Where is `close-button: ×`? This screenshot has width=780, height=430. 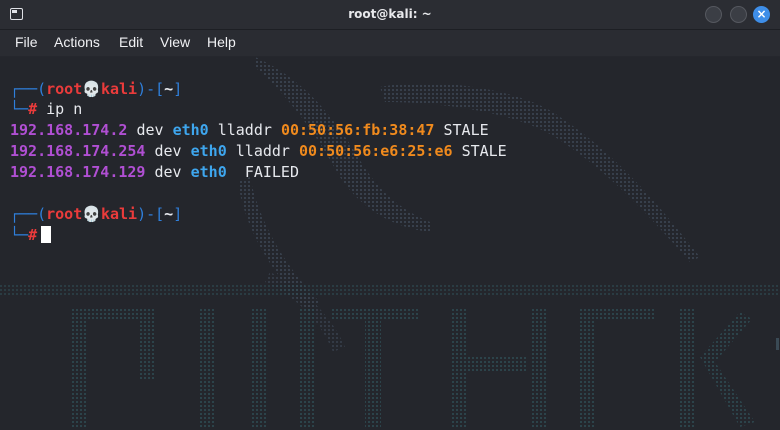
close-button: × is located at coordinates (761, 14).